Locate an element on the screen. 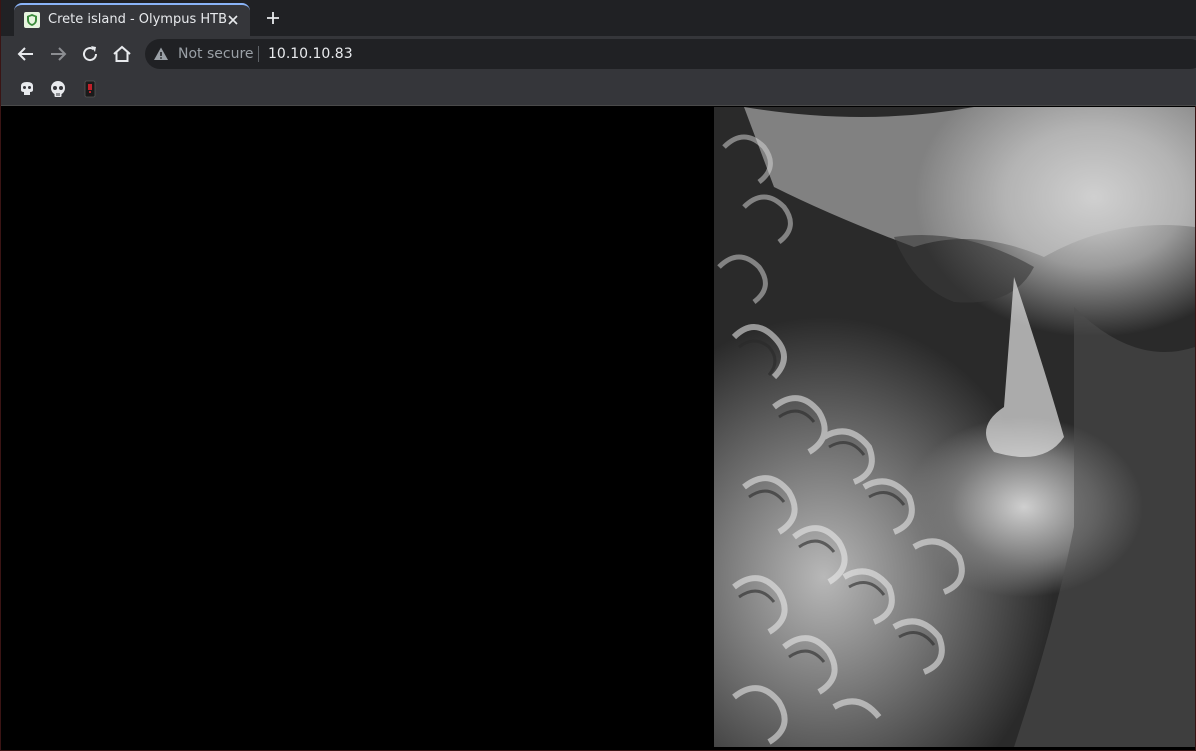  back-arrow-icon is located at coordinates (26, 54).